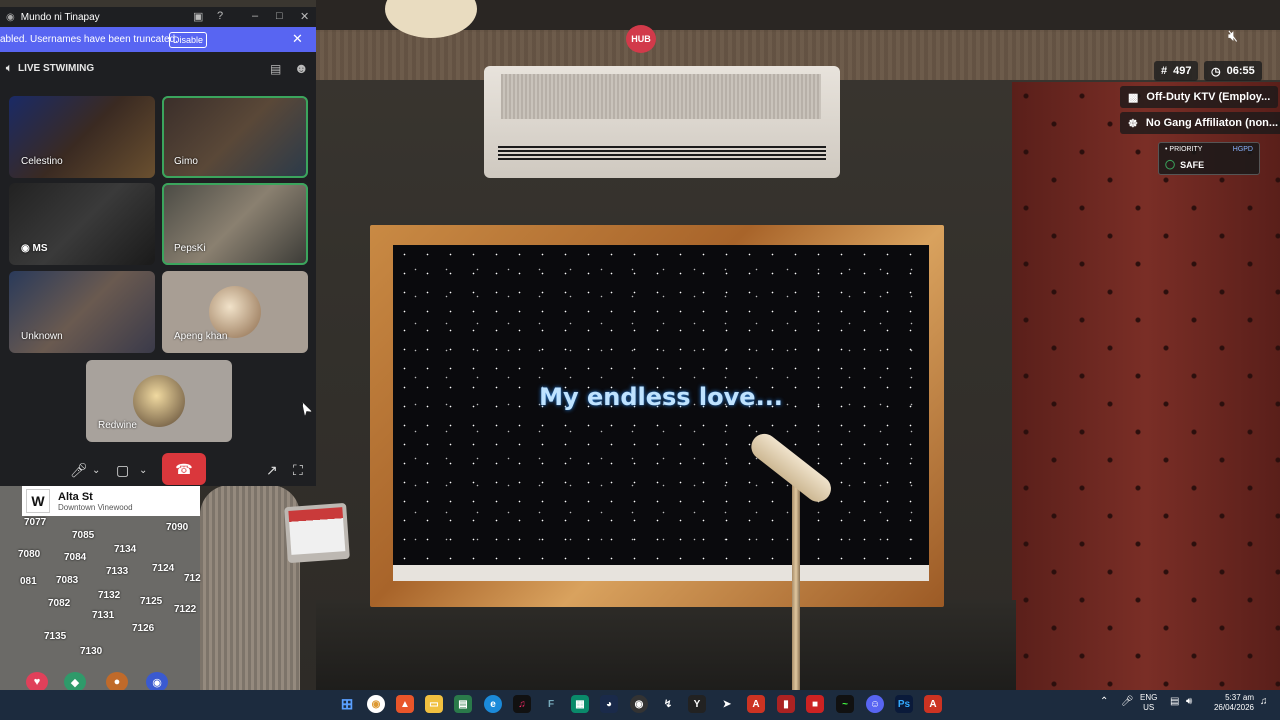 Image resolution: width=1280 pixels, height=720 pixels. Describe the element at coordinates (796, 584) in the screenshot. I see `mic-stand` at that location.